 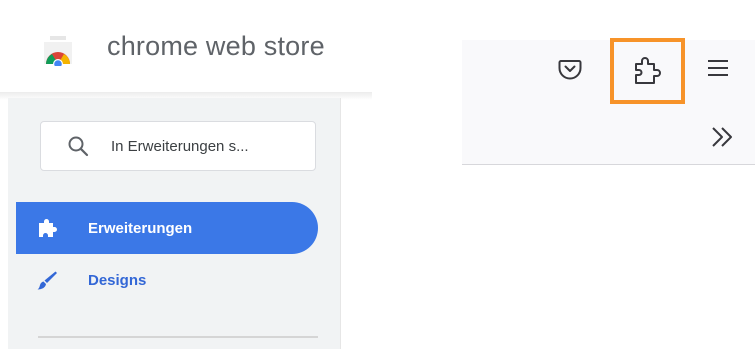 I want to click on toolbar-bottom-border, so click(x=608, y=164).